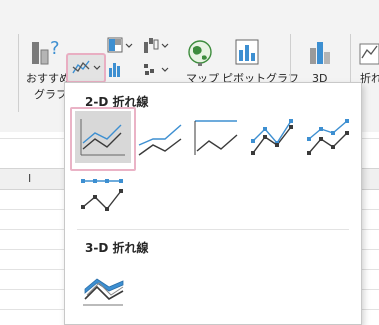 The image size is (379, 325). I want to click on sparkline-icon, so click(368, 55).